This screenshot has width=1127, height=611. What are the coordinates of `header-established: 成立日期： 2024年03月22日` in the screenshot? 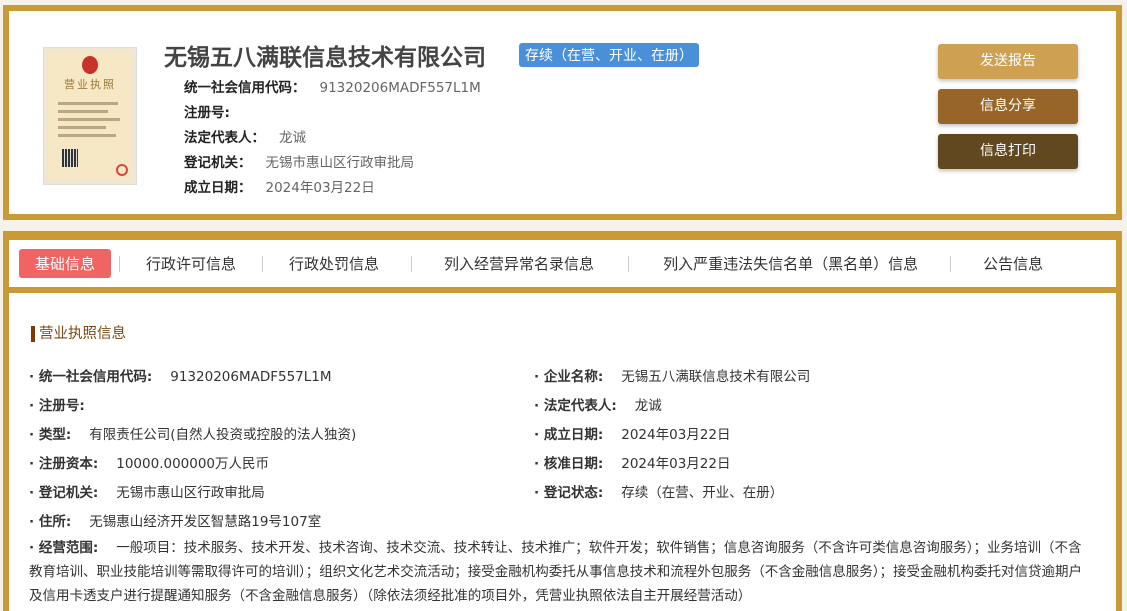 It's located at (279, 188).